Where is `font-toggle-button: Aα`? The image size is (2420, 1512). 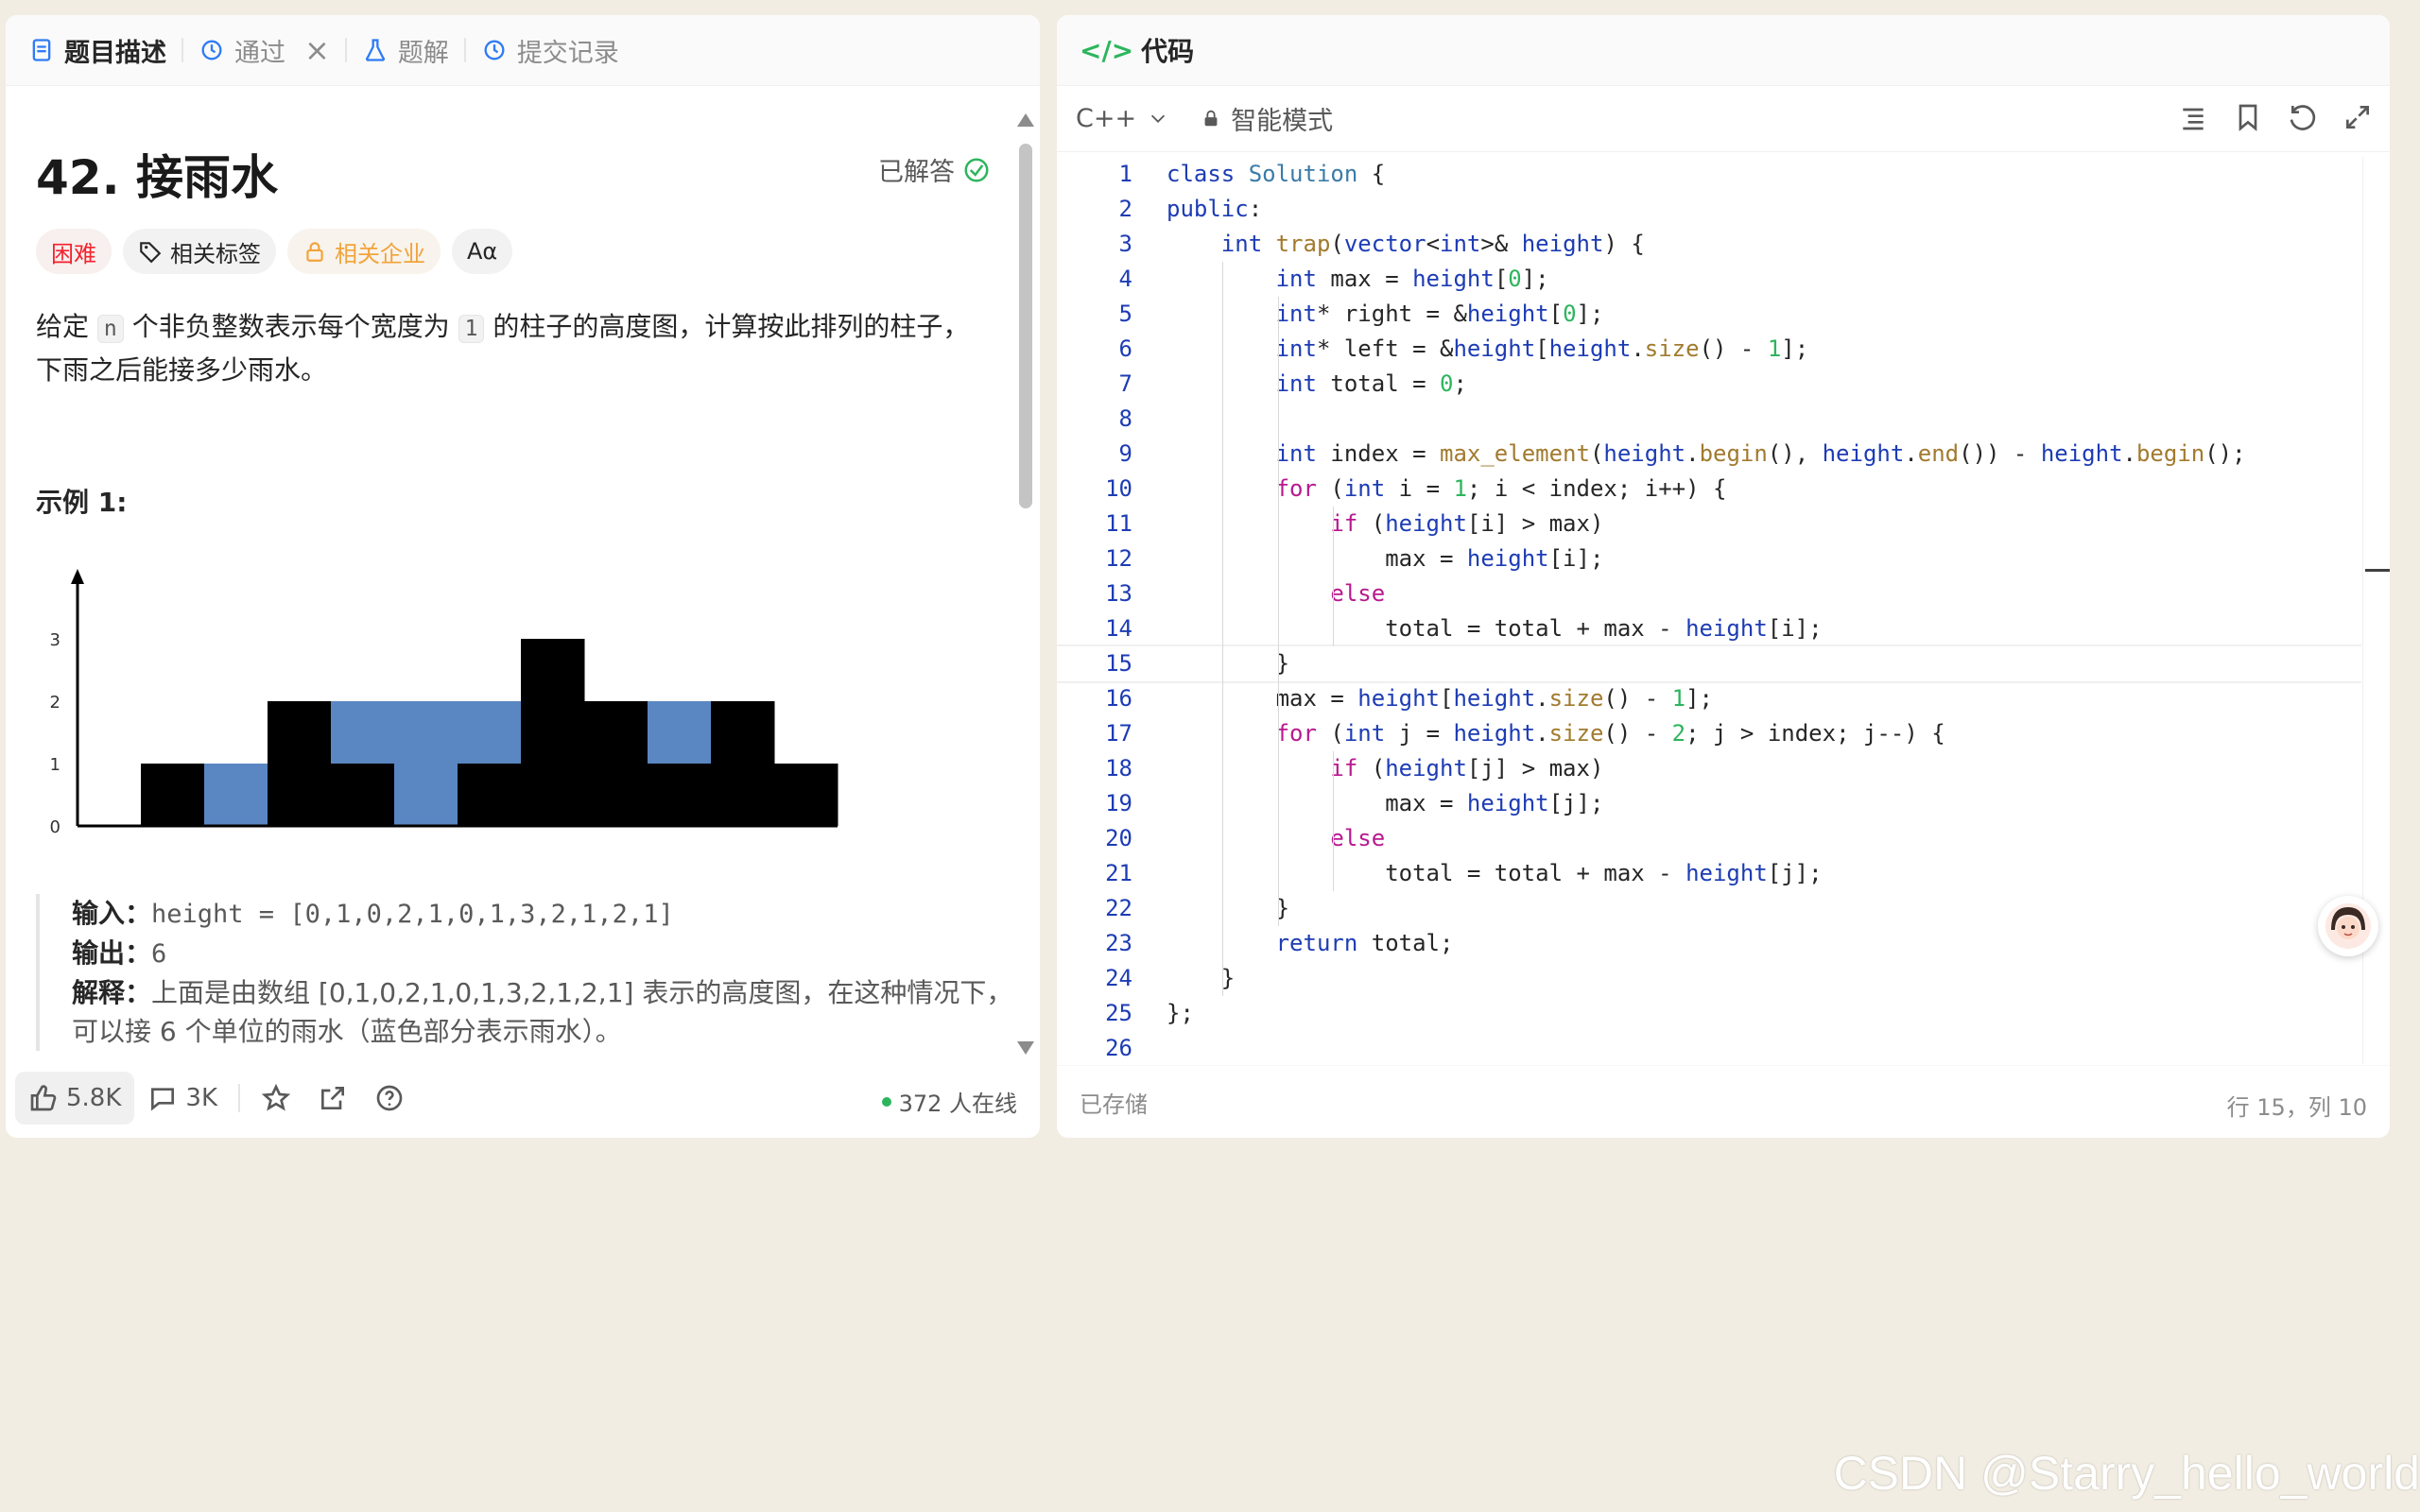
font-toggle-button: Aα is located at coordinates (482, 251).